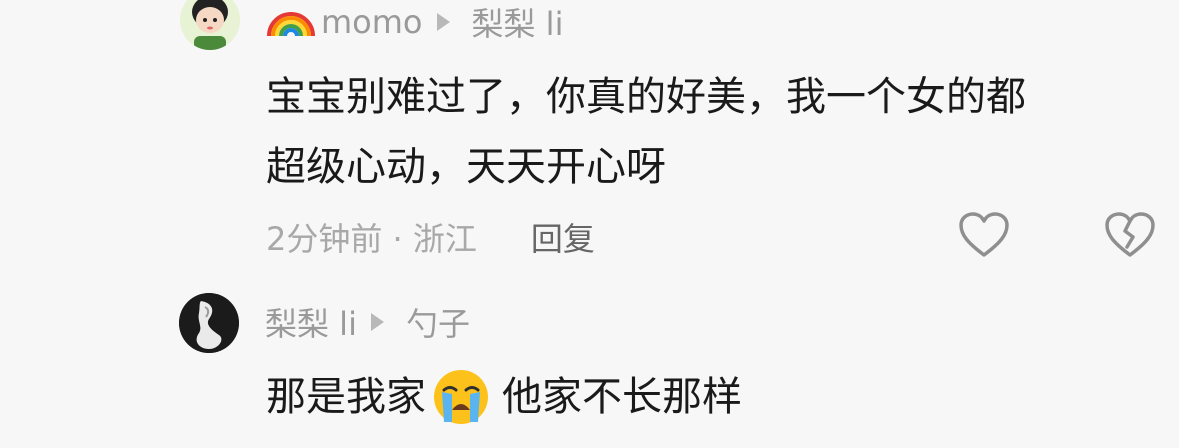 This screenshot has width=1179, height=448. Describe the element at coordinates (518, 22) in the screenshot. I see `reply-to-name: 梨梨 li` at that location.